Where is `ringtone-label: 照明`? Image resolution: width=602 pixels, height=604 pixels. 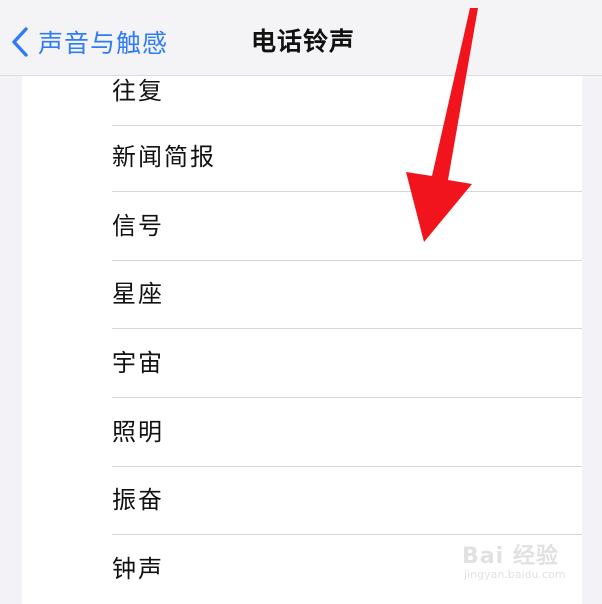 ringtone-label: 照明 is located at coordinates (138, 432).